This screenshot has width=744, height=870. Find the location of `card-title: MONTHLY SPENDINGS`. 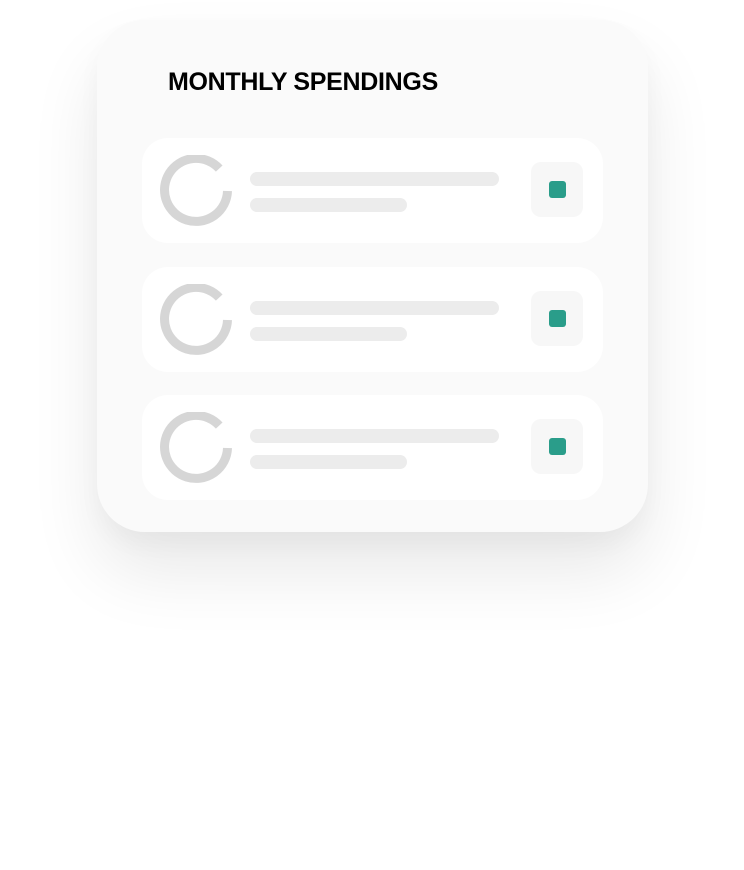

card-title: MONTHLY SPENDINGS is located at coordinates (303, 82).